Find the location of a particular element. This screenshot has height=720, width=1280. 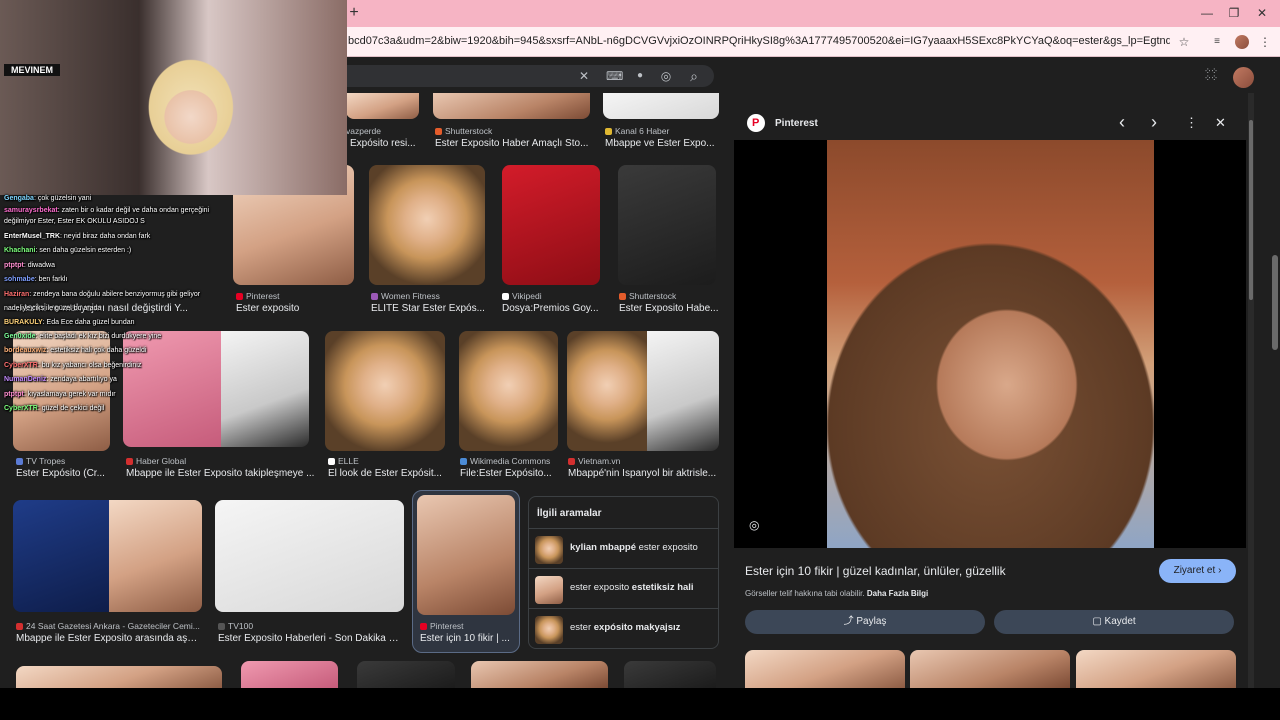

media-controls-icon: ≡ is located at coordinates (1217, 42).